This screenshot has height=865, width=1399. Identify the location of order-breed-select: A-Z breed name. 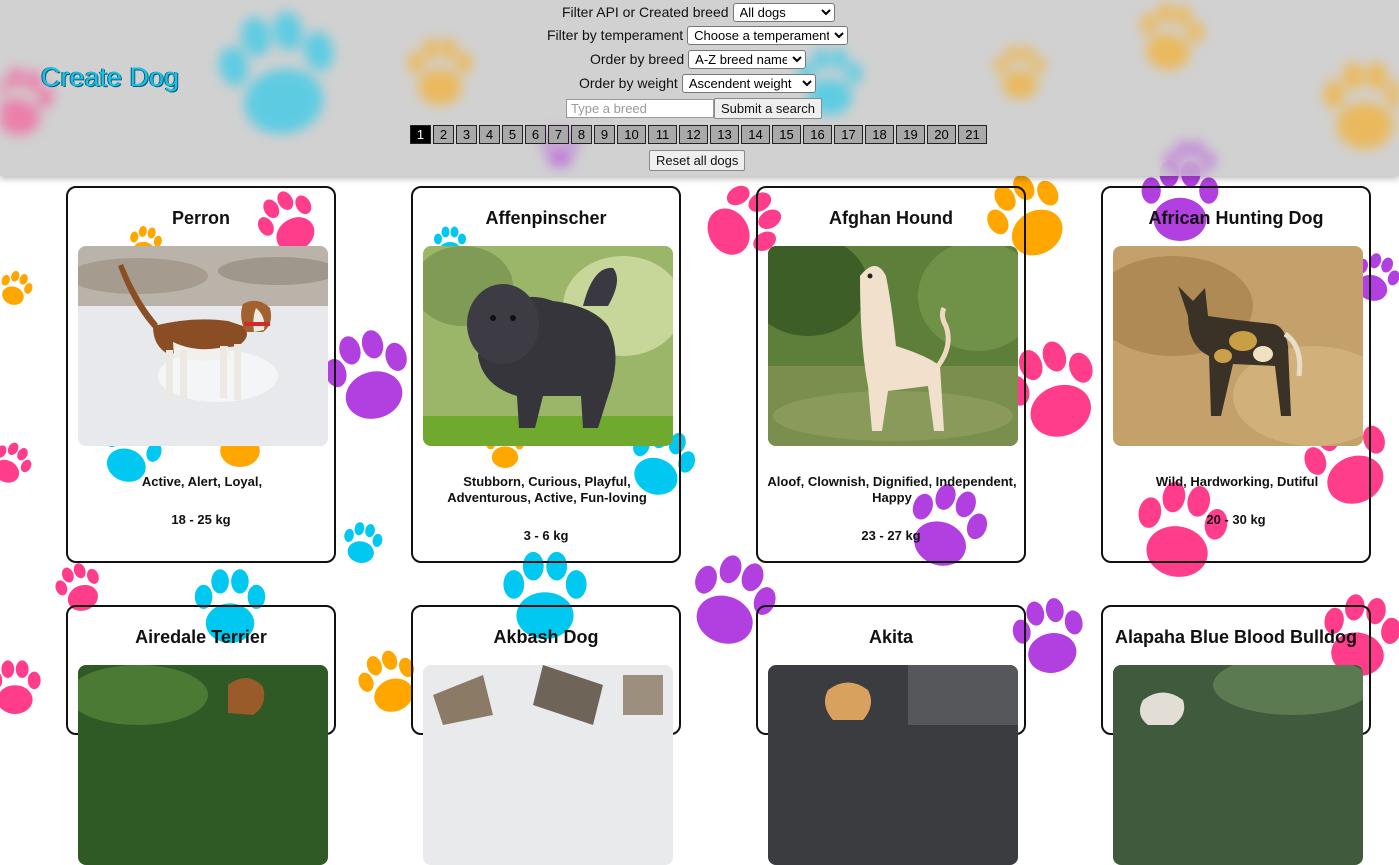
(747, 59).